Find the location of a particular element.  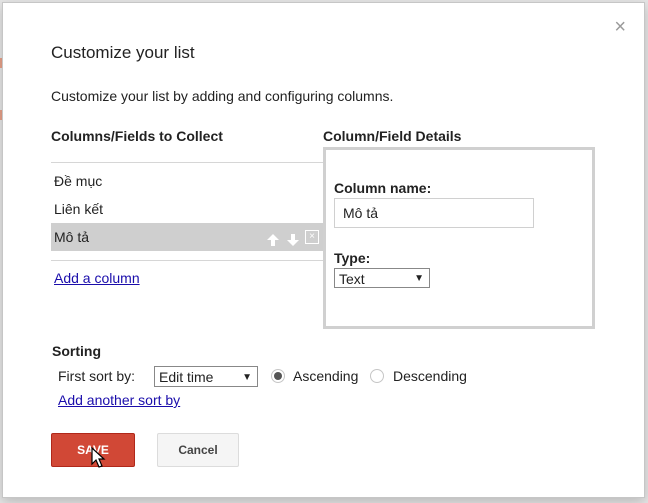

cancel-button: Cancel is located at coordinates (198, 450).